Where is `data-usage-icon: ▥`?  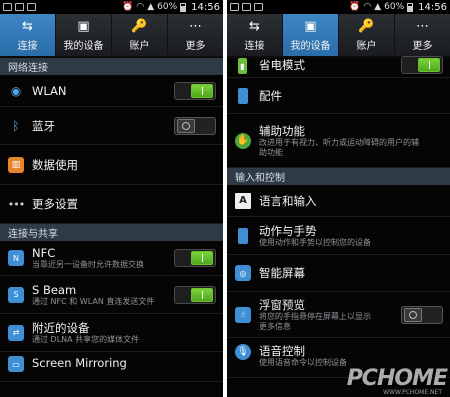
data-usage-icon: ▥ is located at coordinates (16, 164).